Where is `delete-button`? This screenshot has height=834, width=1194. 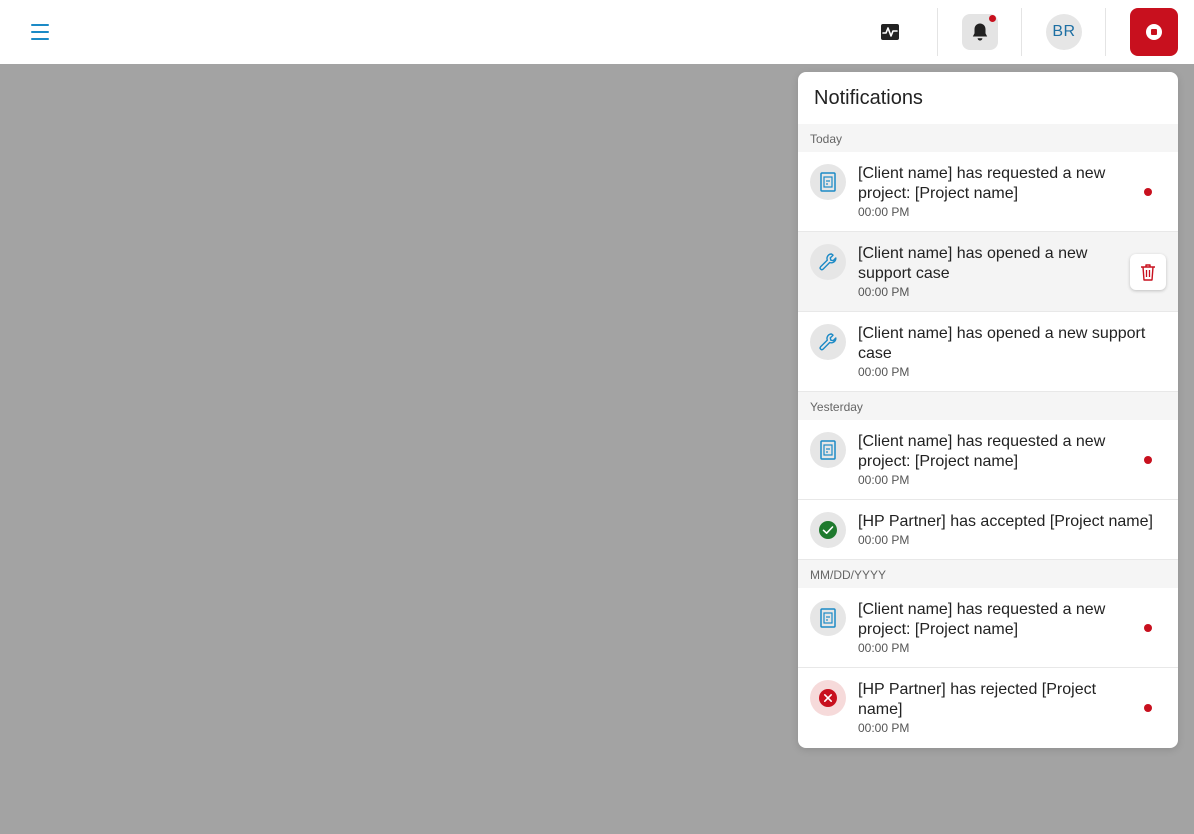 delete-button is located at coordinates (1148, 272).